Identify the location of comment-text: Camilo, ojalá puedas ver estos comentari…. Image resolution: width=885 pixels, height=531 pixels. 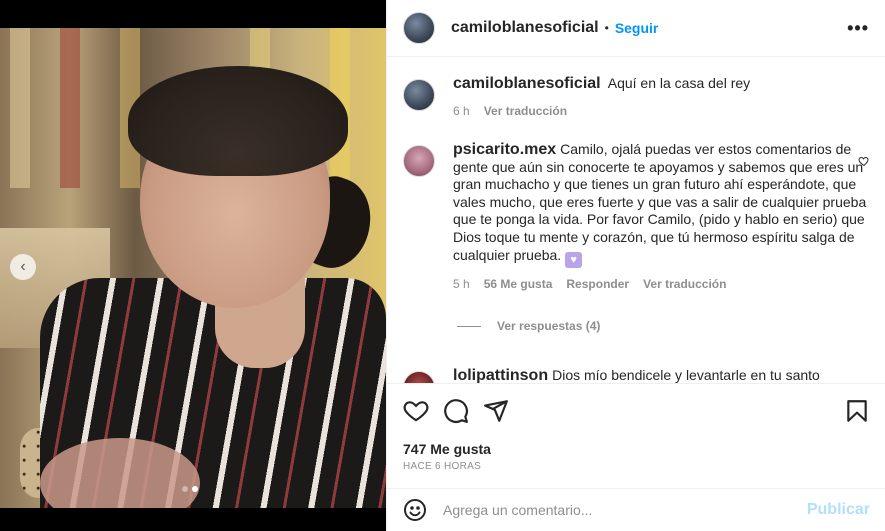
(660, 202).